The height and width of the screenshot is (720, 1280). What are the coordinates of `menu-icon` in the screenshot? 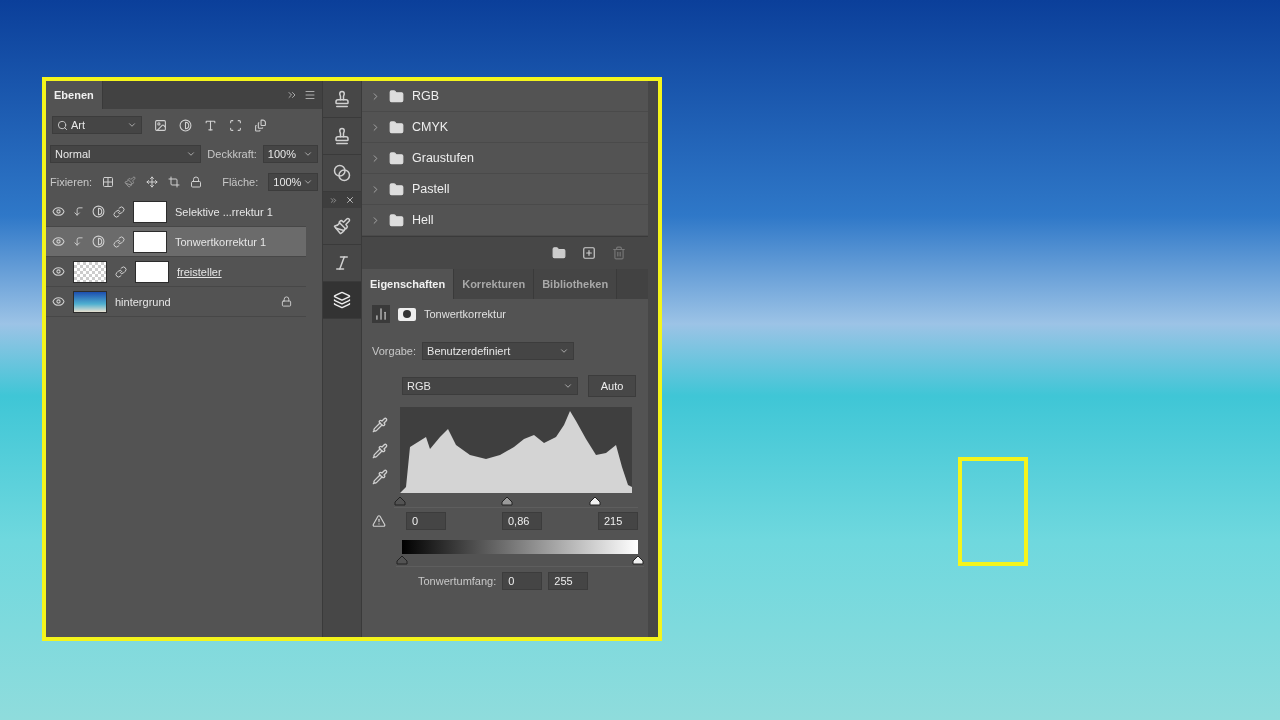 It's located at (310, 95).